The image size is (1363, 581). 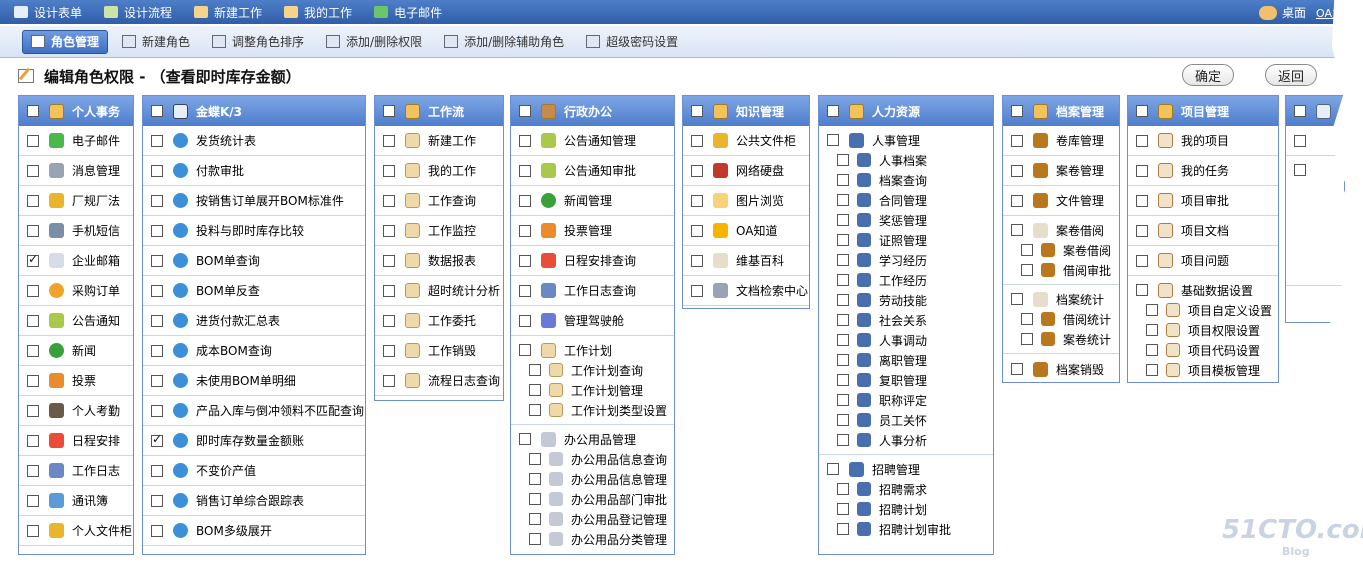 What do you see at coordinates (910, 220) in the screenshot?
I see `sub-item: 奖惩管理` at bounding box center [910, 220].